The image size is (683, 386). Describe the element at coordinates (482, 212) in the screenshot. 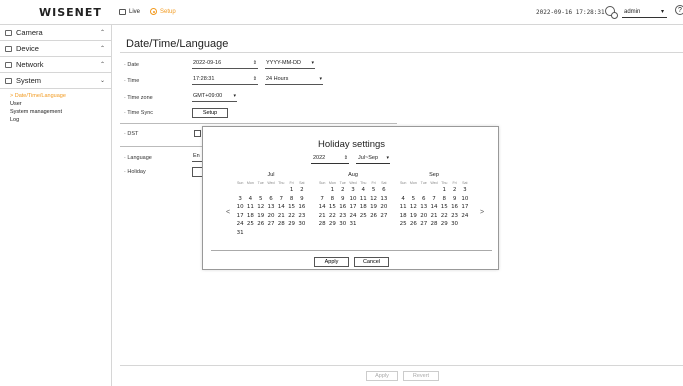

I see `next-arrow-icon: >` at that location.